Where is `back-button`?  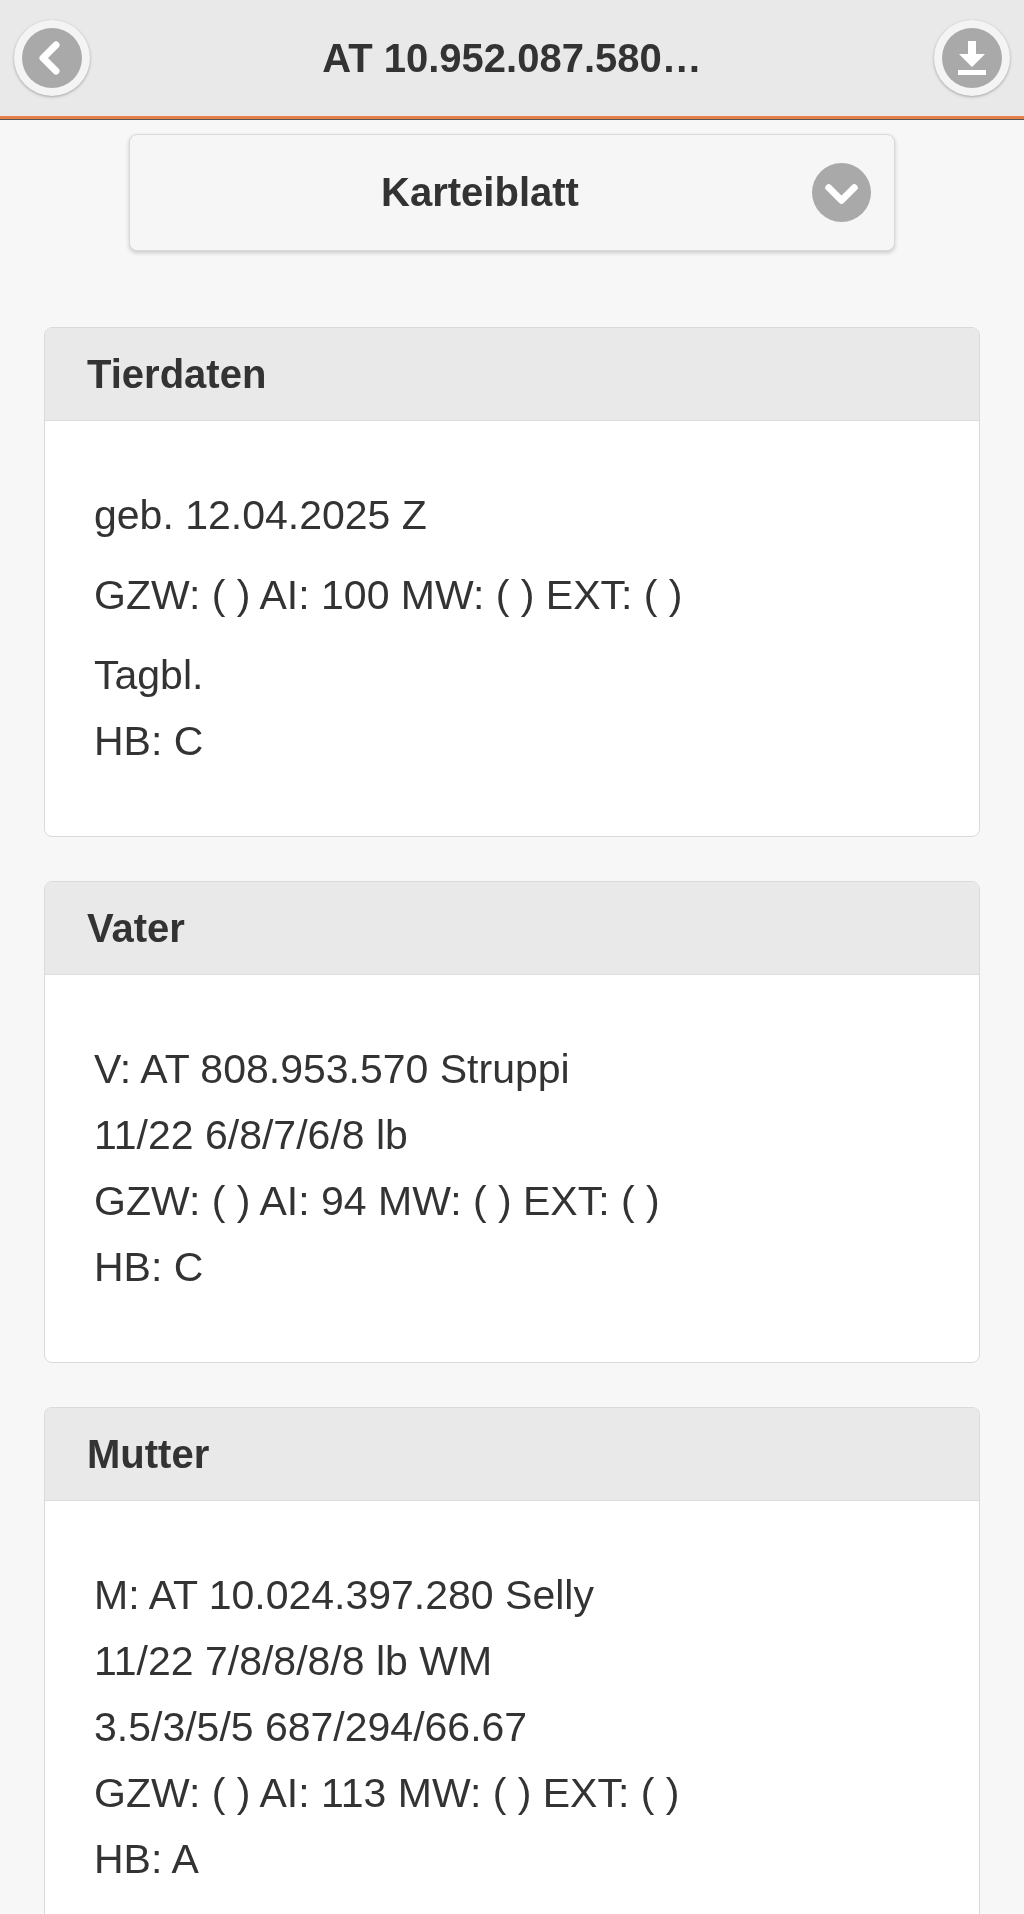 back-button is located at coordinates (52, 58).